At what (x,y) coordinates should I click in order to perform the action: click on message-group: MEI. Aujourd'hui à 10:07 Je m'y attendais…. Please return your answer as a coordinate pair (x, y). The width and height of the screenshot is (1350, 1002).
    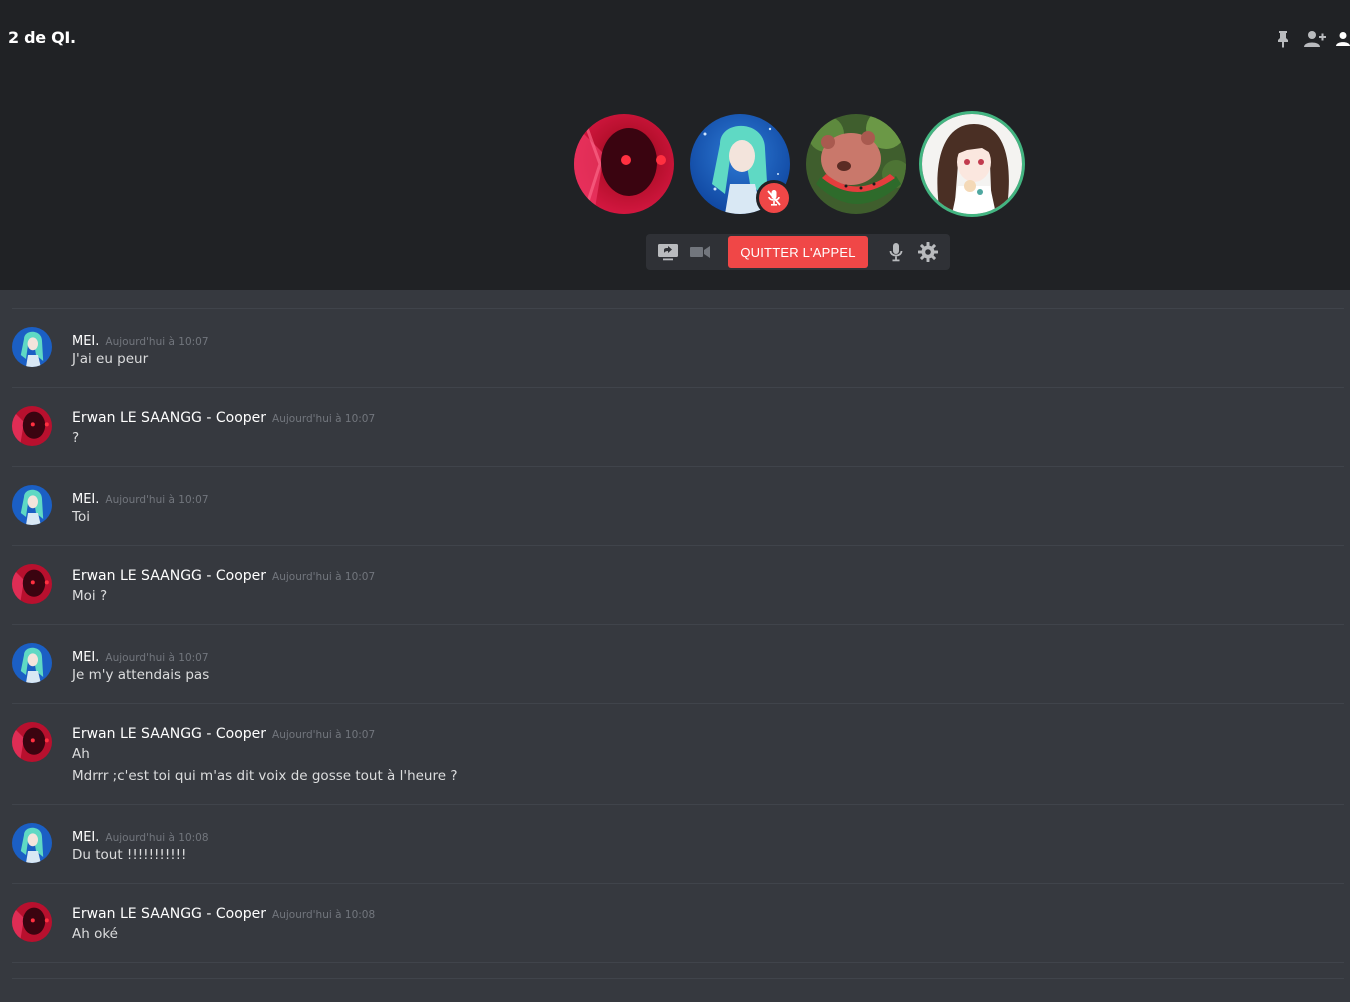
    Looking at the image, I should click on (675, 663).